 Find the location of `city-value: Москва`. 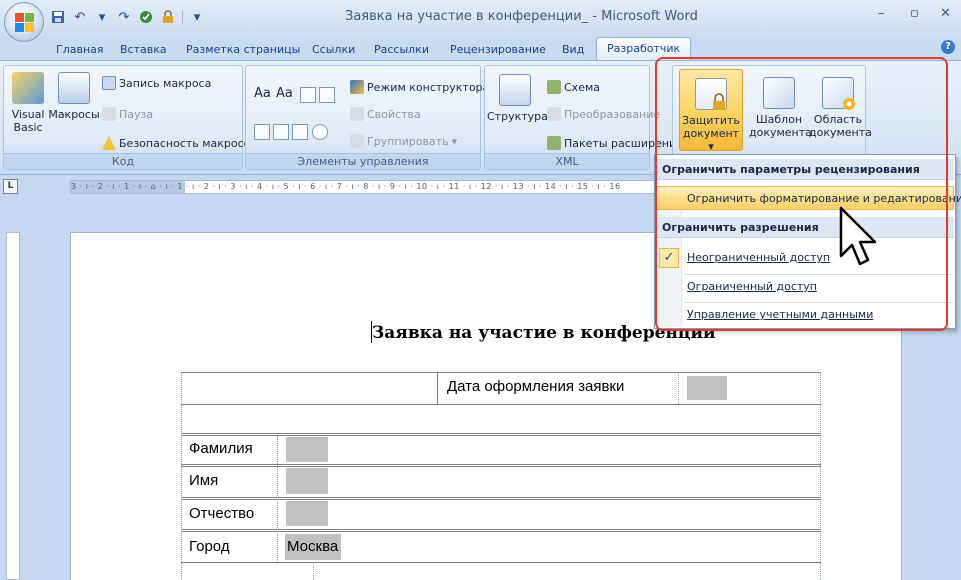

city-value: Москва is located at coordinates (312, 546).